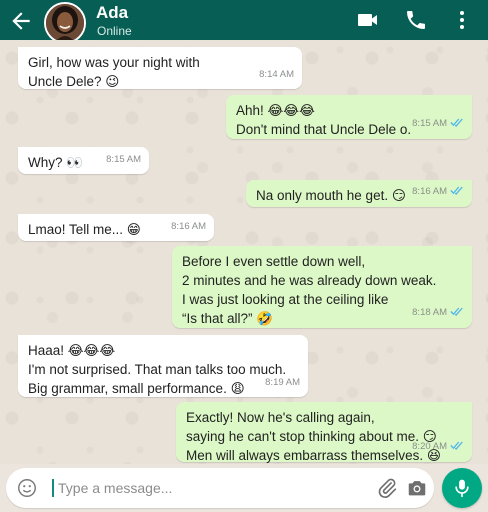 The height and width of the screenshot is (512, 488). Describe the element at coordinates (83, 160) in the screenshot. I see `message-incoming: Why? 👀 8:15 AM` at that location.